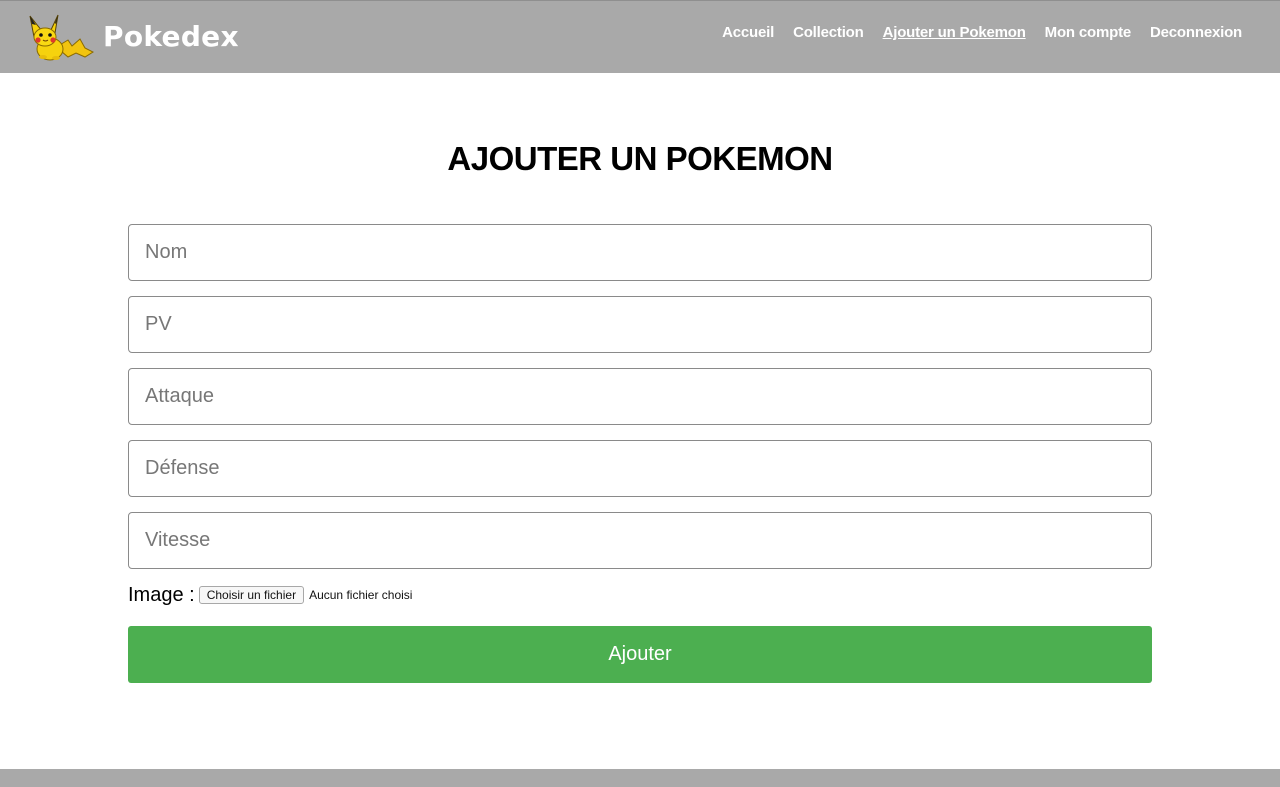 Image resolution: width=1280 pixels, height=787 pixels. I want to click on file-status-text: Aucun fichier choisi, so click(361, 595).